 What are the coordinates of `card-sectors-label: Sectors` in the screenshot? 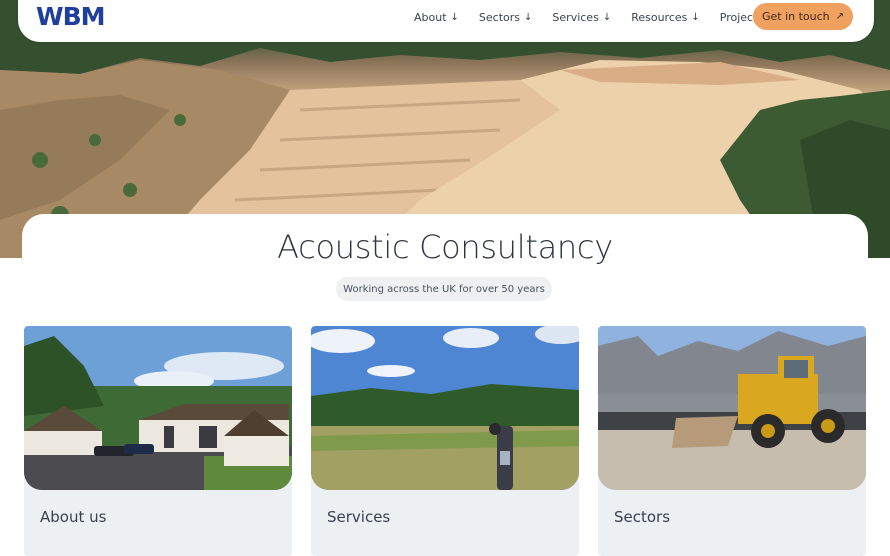 It's located at (642, 517).